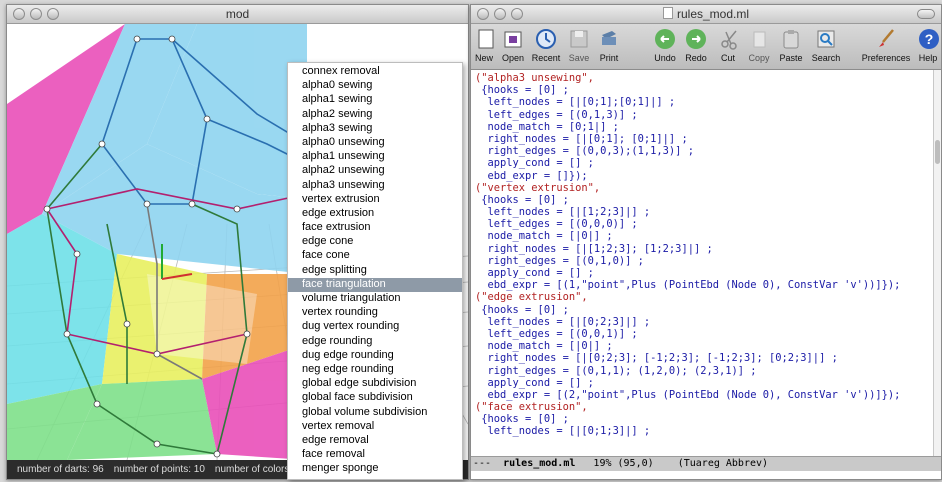 The image size is (942, 482). I want to click on scrollbar-thumb, so click(937, 152).